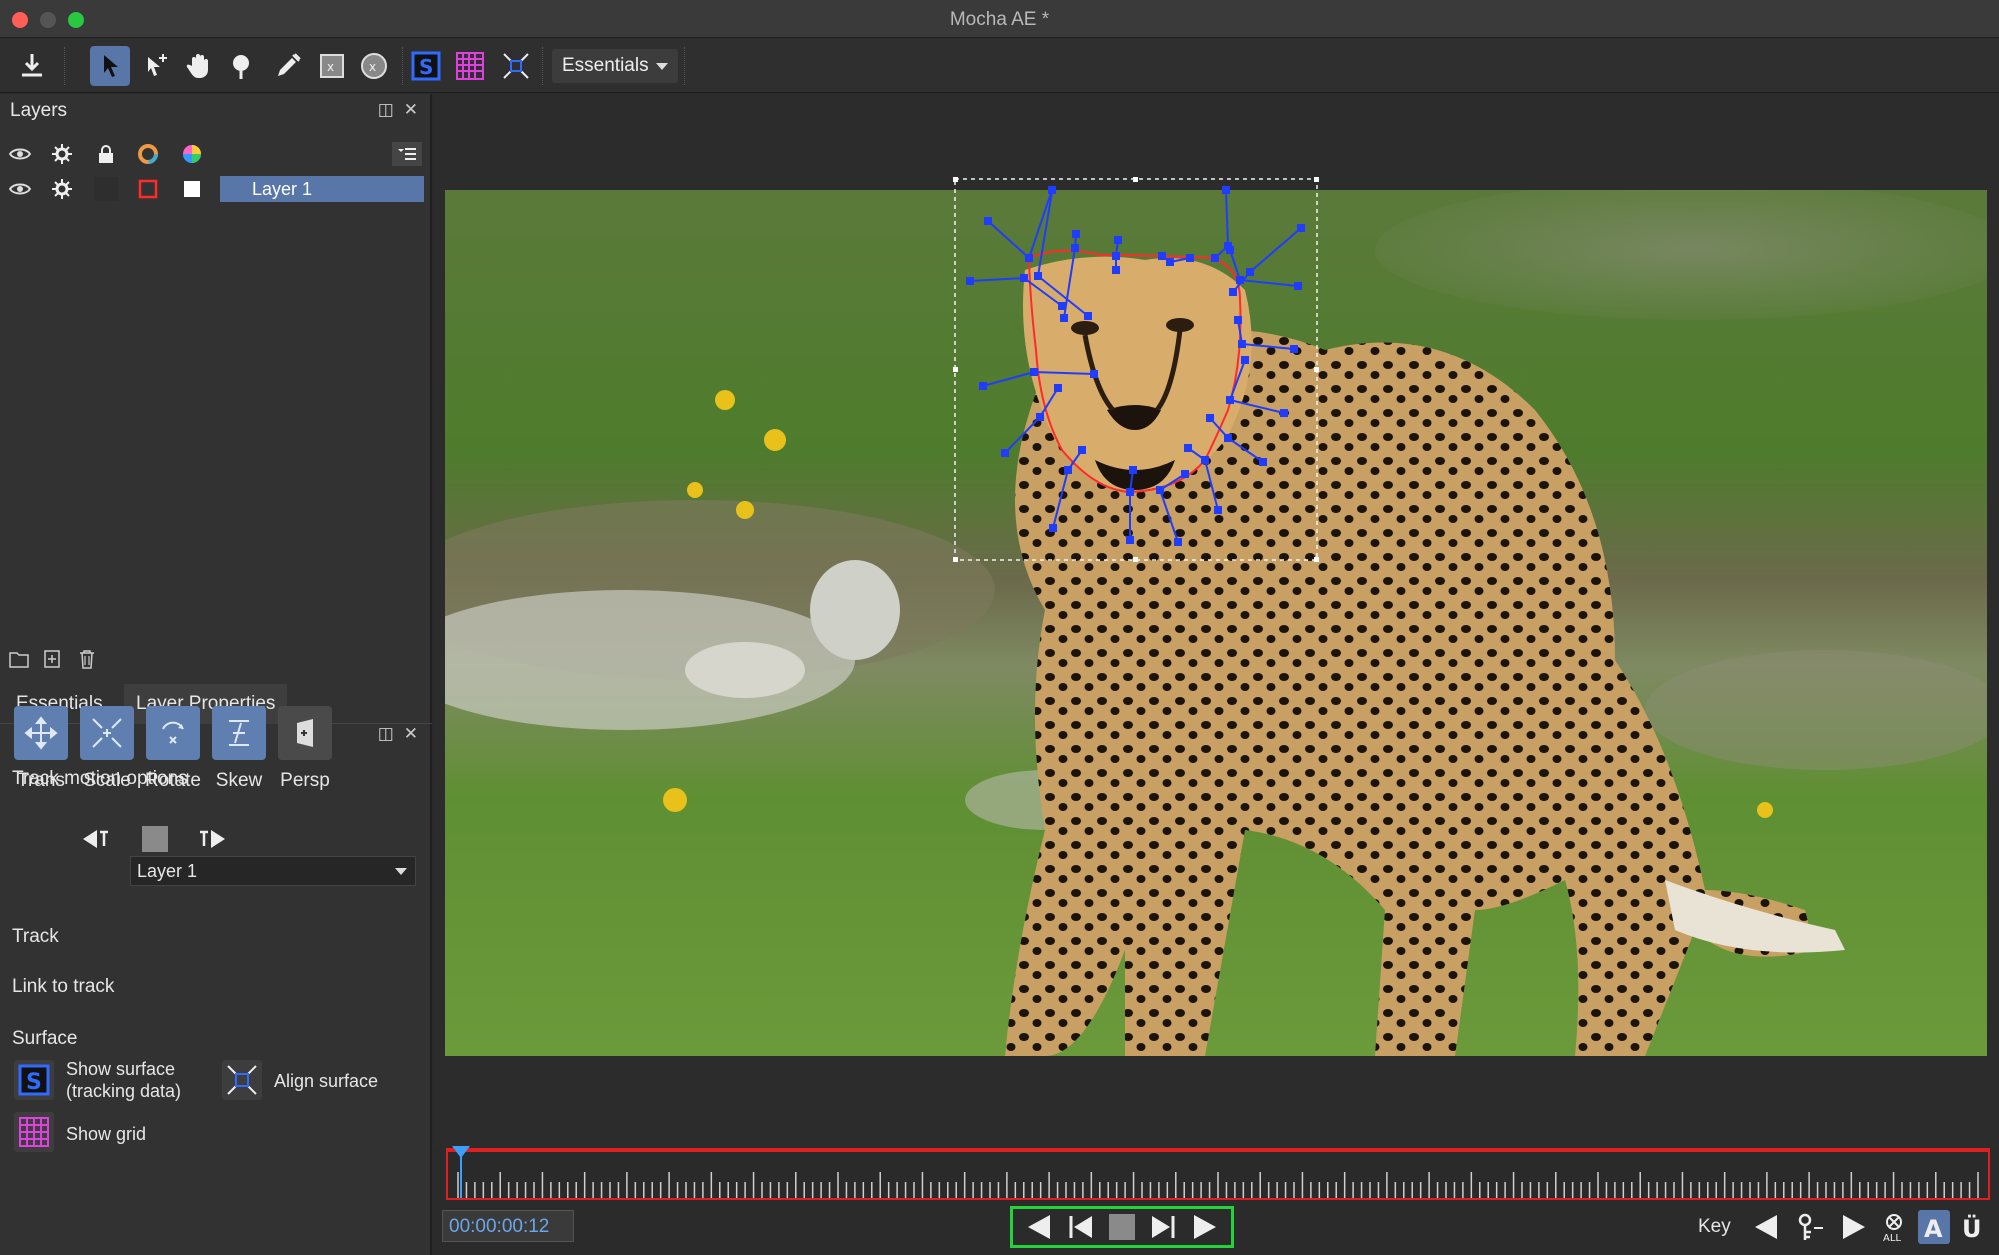 The height and width of the screenshot is (1255, 1999). Describe the element at coordinates (63, 986) in the screenshot. I see `link-to-track-label: Link to track` at that location.